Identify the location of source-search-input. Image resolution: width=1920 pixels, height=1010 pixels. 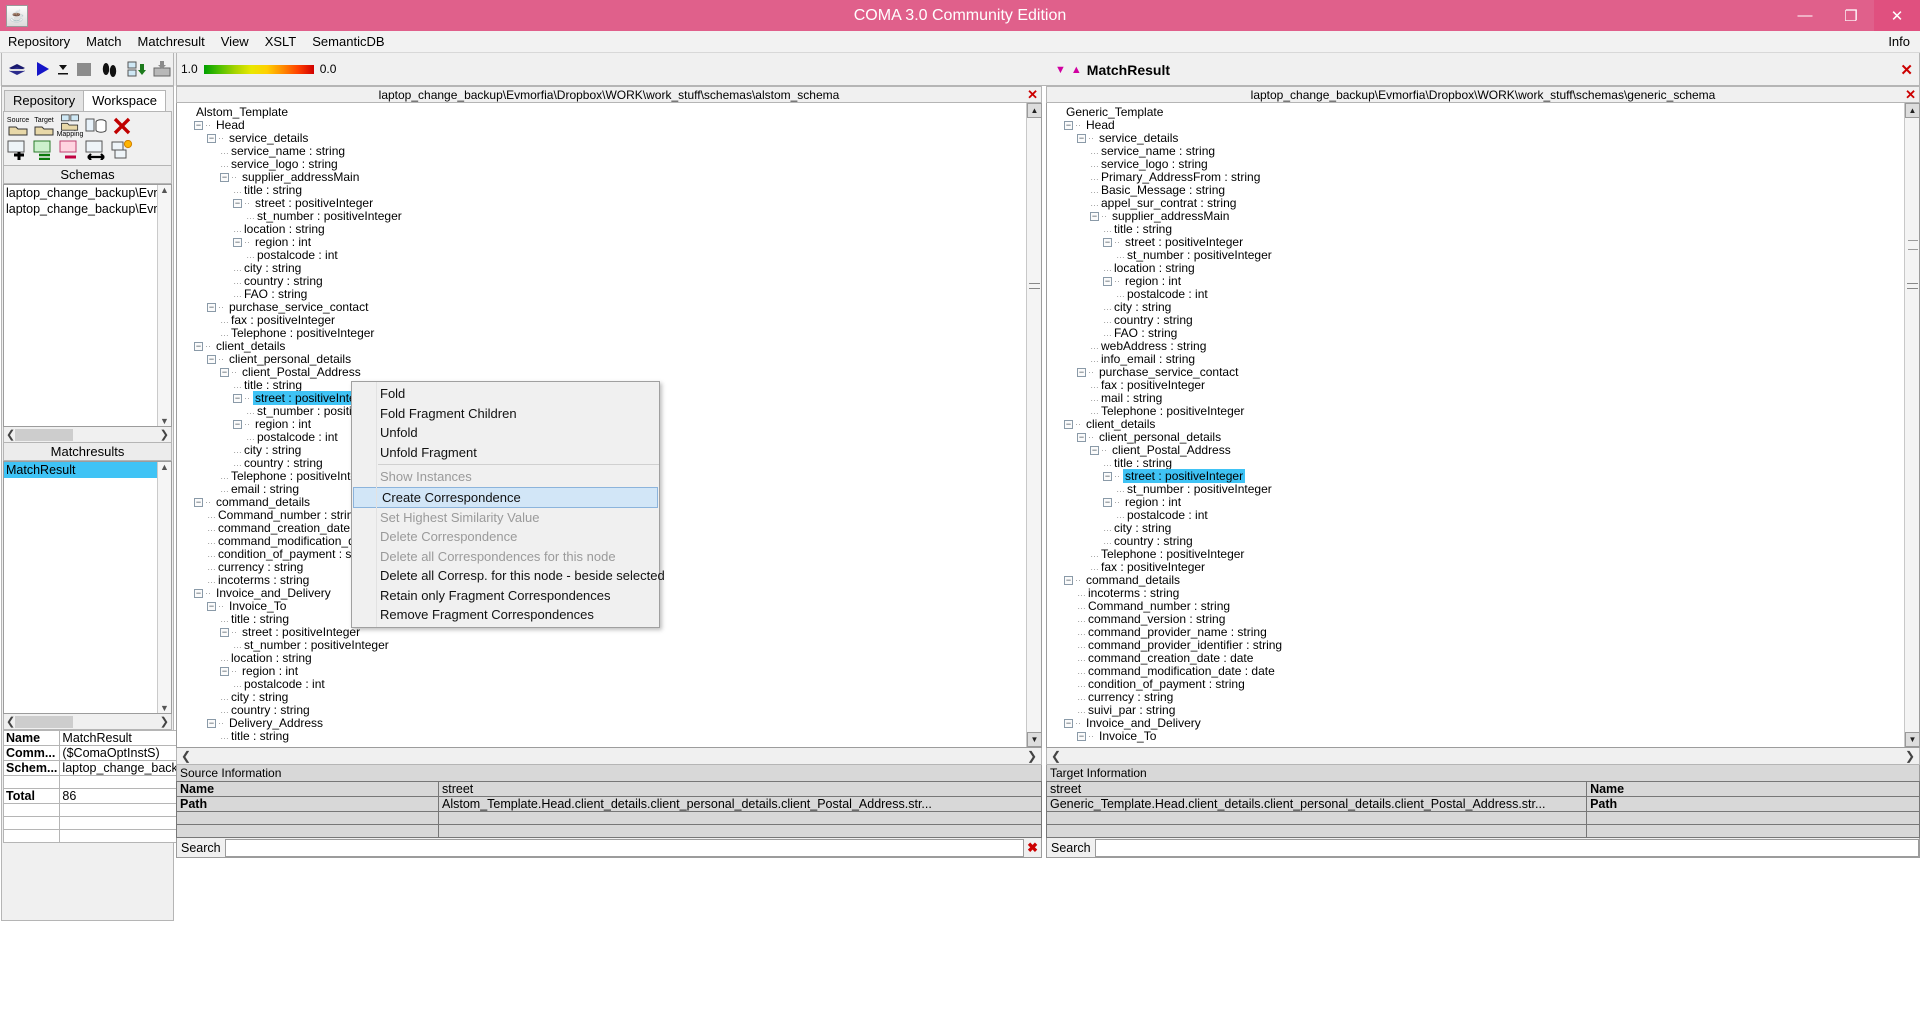
(624, 847).